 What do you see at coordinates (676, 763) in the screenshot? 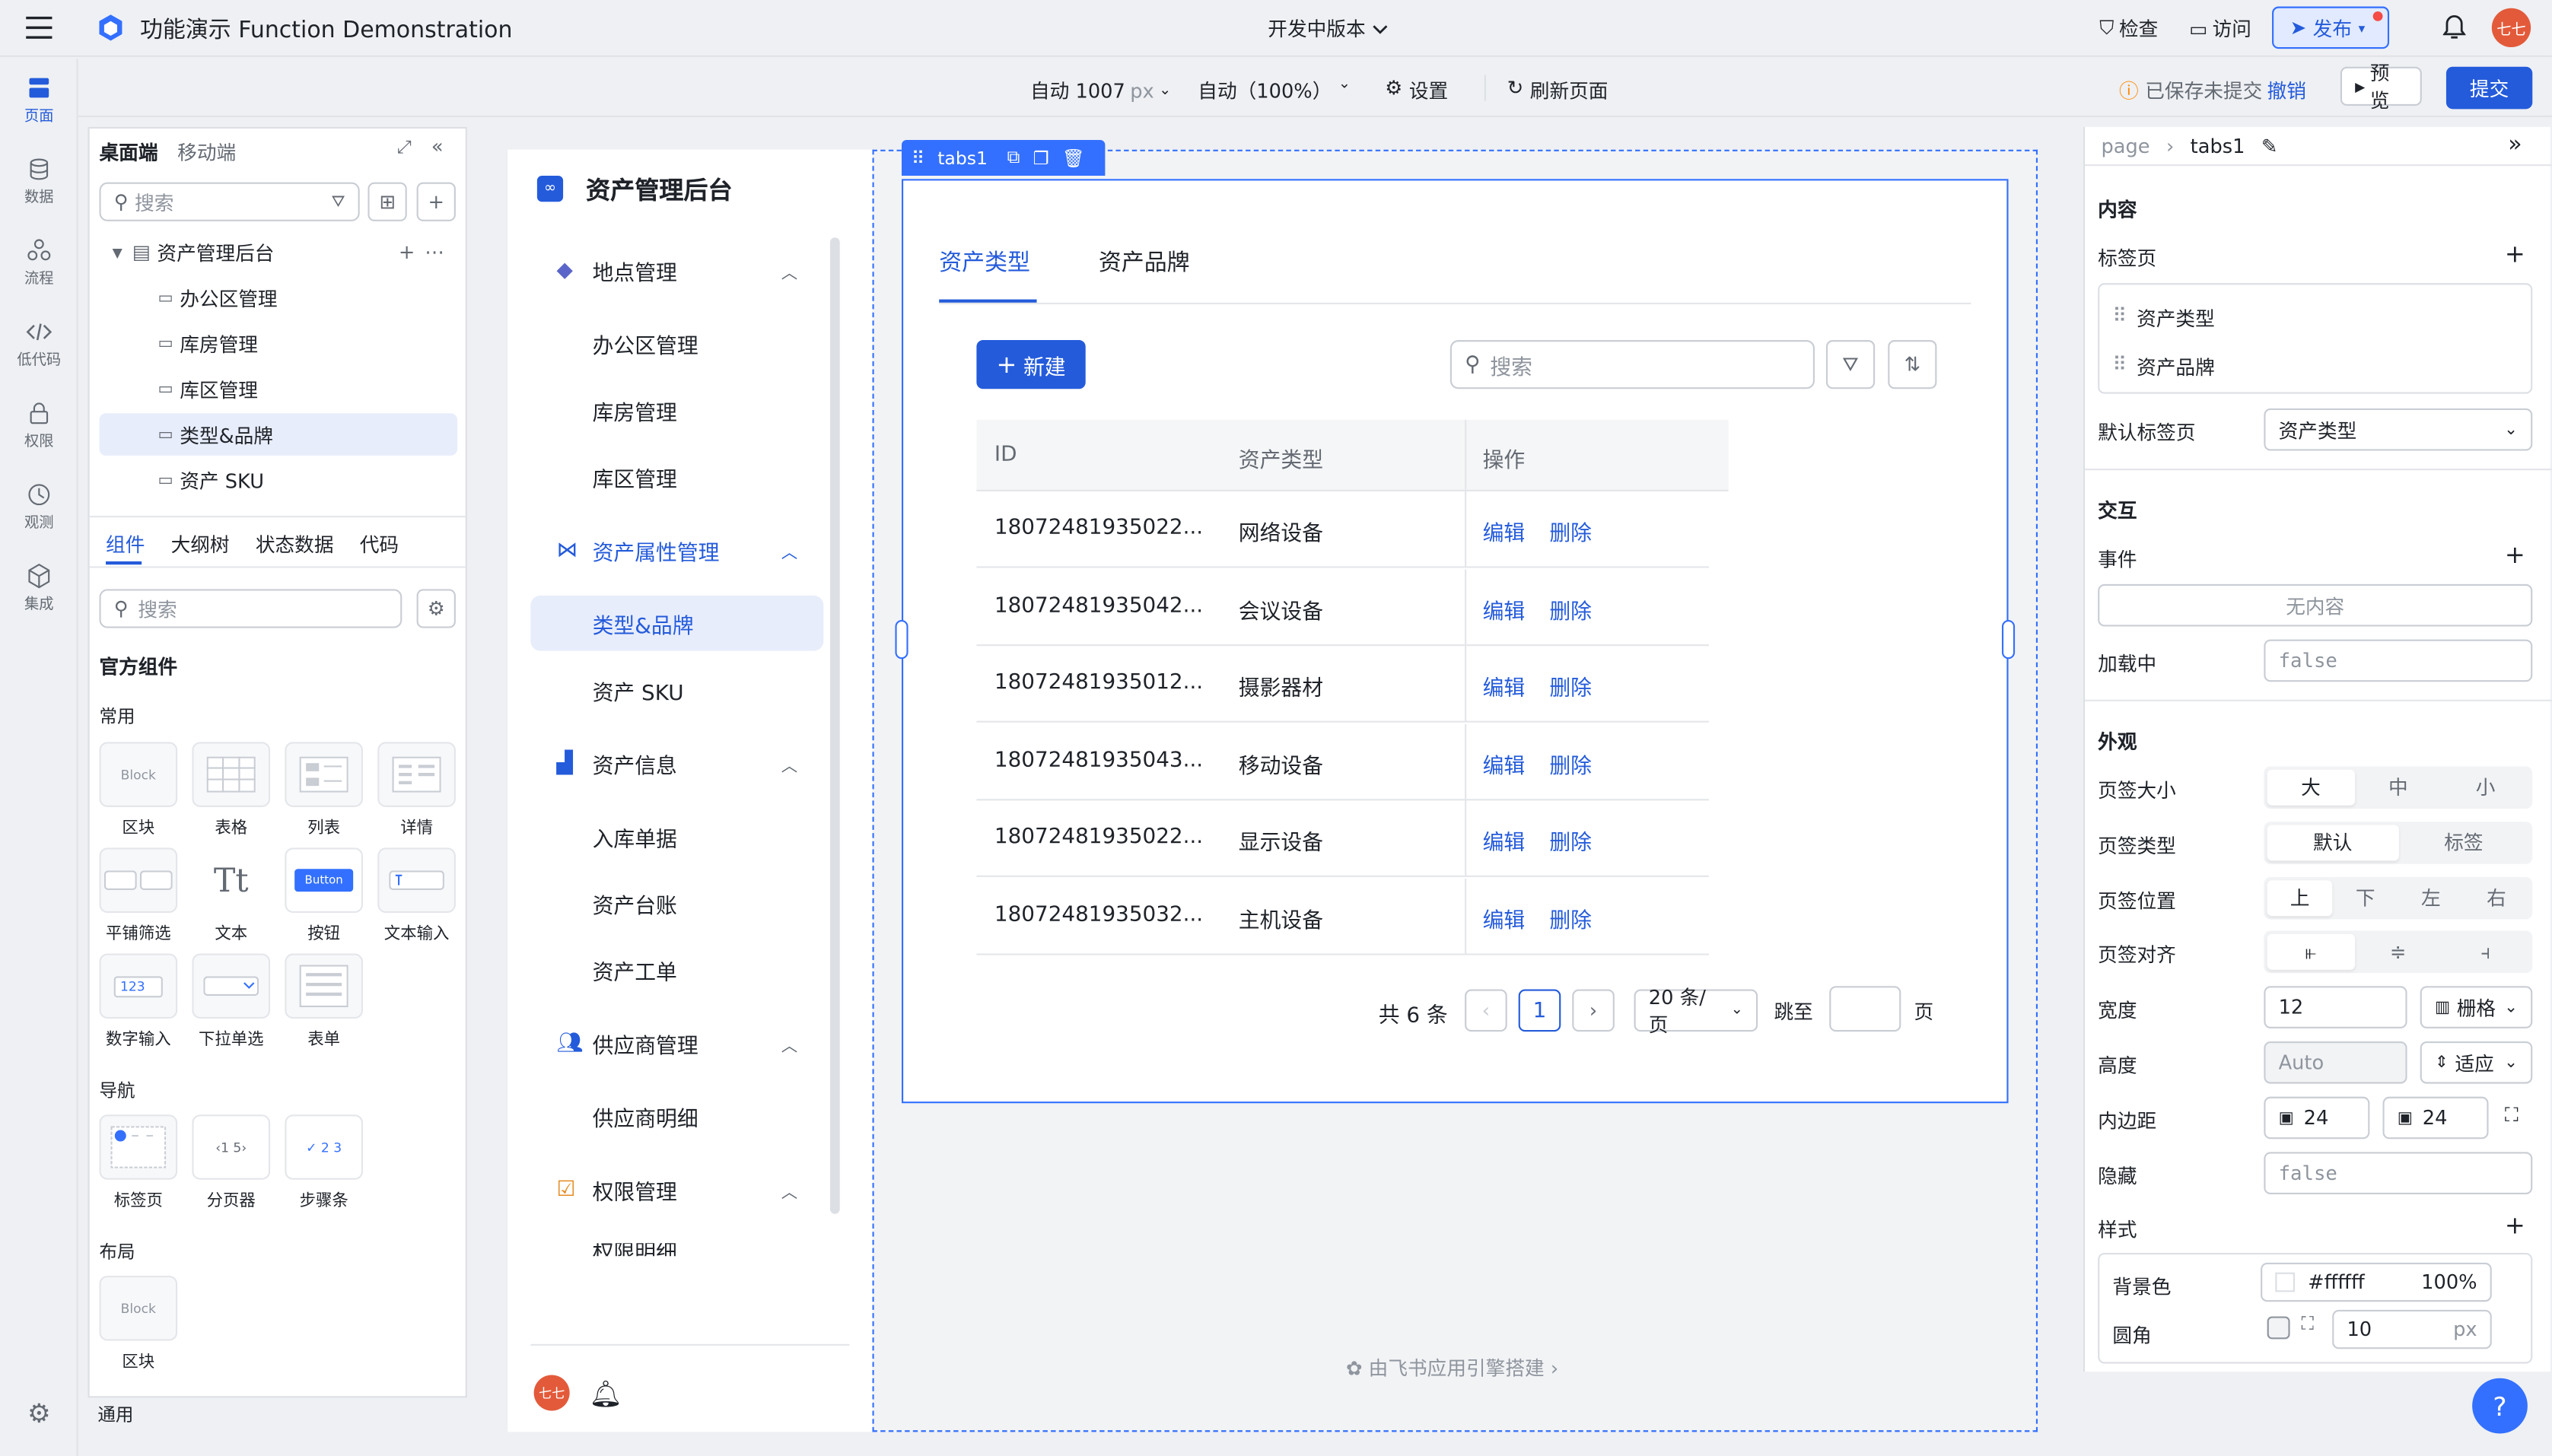
I see `nav-group-asset-info: ▟ 资产信息 ︿` at bounding box center [676, 763].